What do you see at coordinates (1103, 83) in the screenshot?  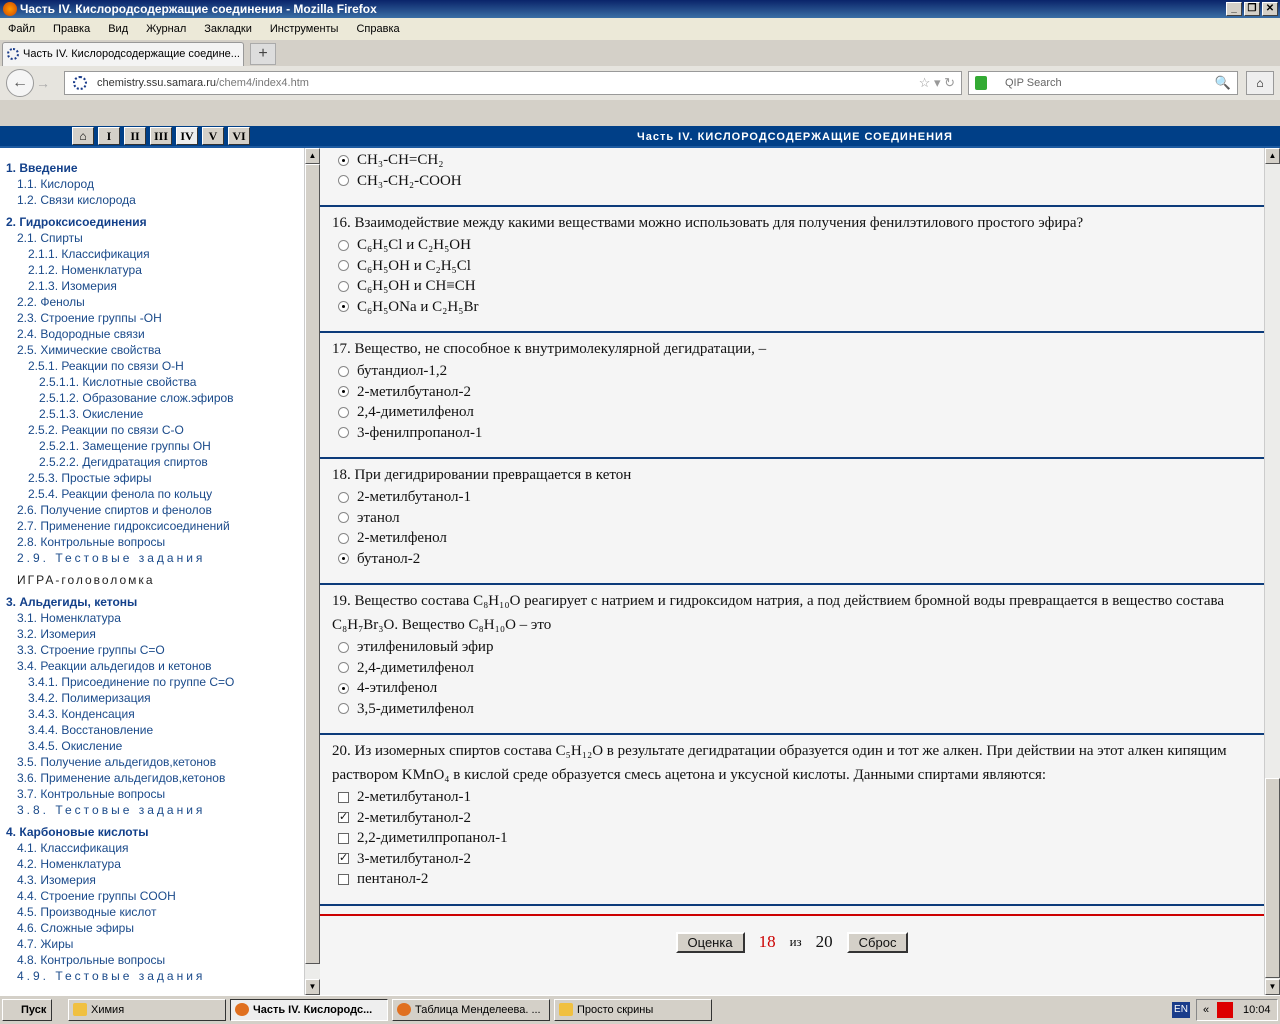 I see `search-input: QIP Search 🔍` at bounding box center [1103, 83].